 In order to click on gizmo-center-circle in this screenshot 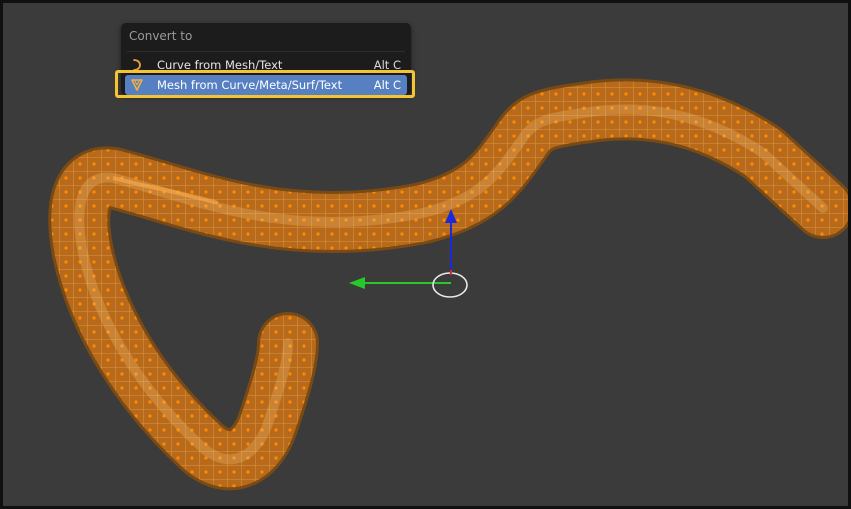, I will do `click(450, 285)`.